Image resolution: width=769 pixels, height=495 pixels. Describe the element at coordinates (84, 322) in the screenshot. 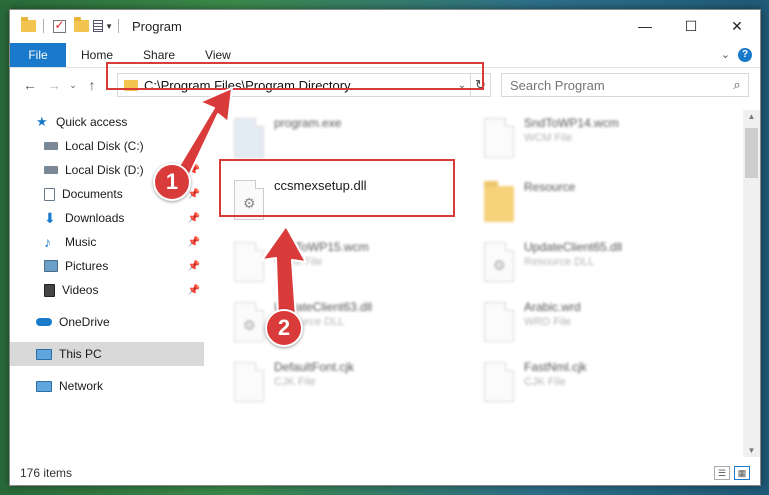

I see `sidebar-item-label: OneDrive` at that location.